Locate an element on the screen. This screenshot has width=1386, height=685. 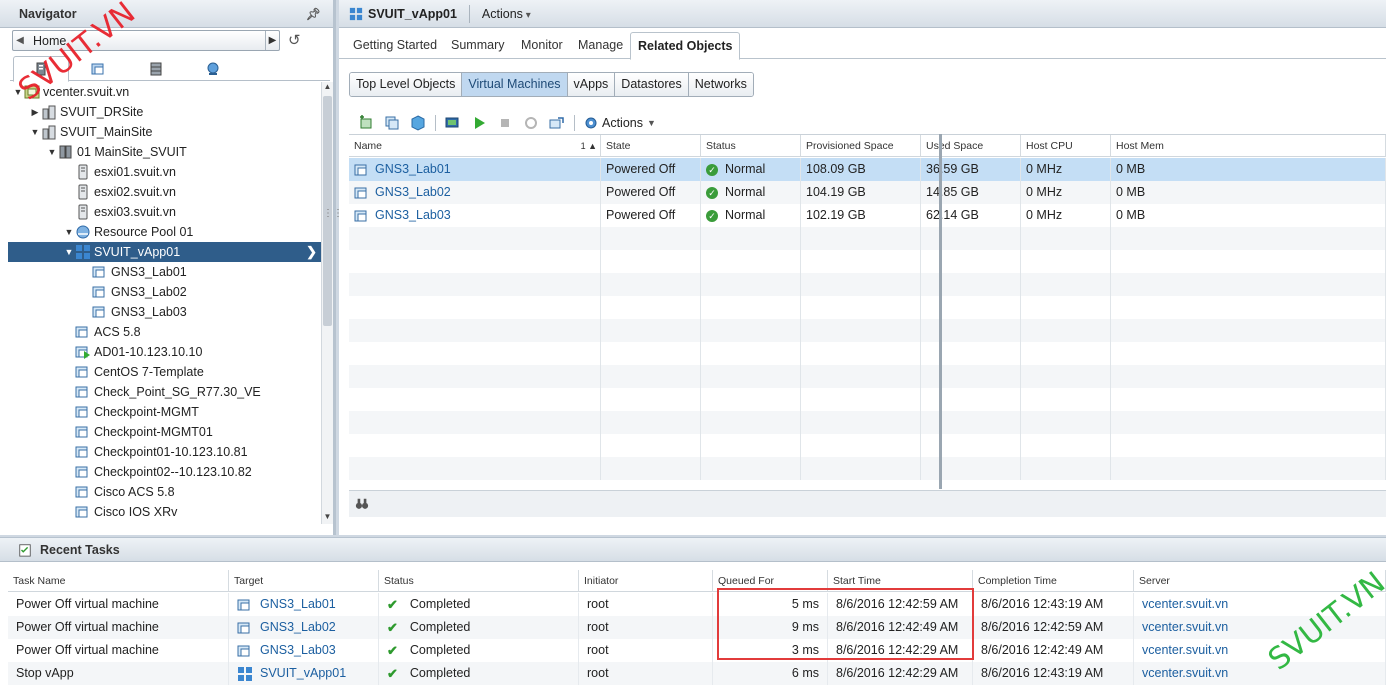
task-column-completion-time: Completion Time is located at coordinates (1053, 581).